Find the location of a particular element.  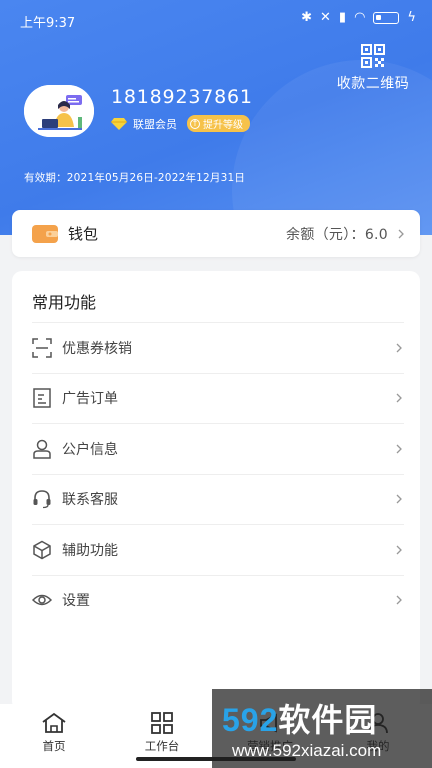

function-label: 公户信息 is located at coordinates (90, 449).